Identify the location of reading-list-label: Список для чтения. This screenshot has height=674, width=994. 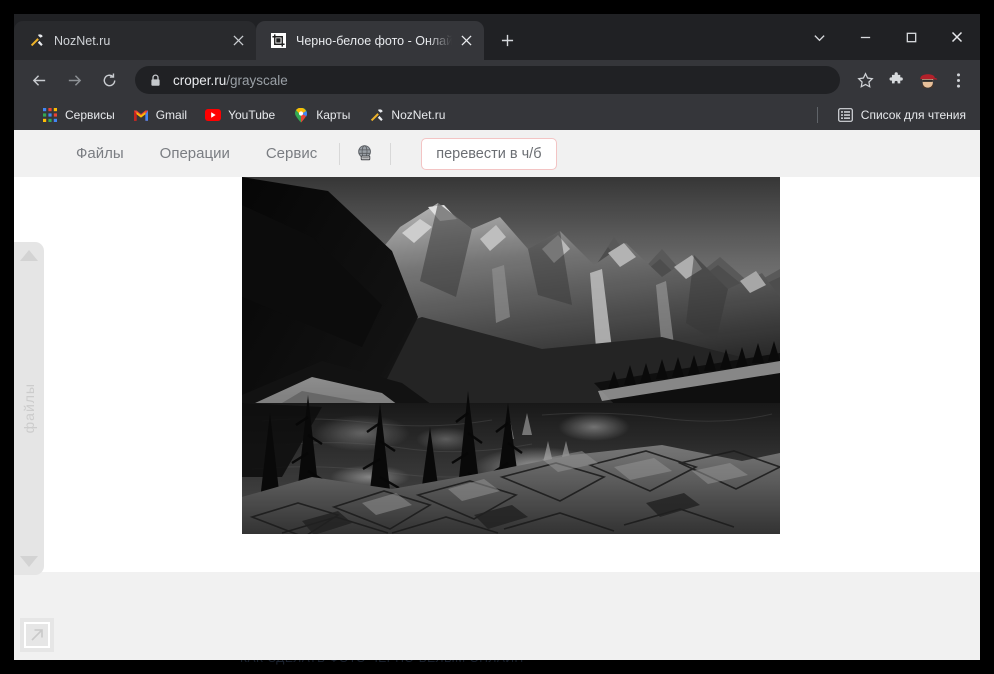
(913, 115).